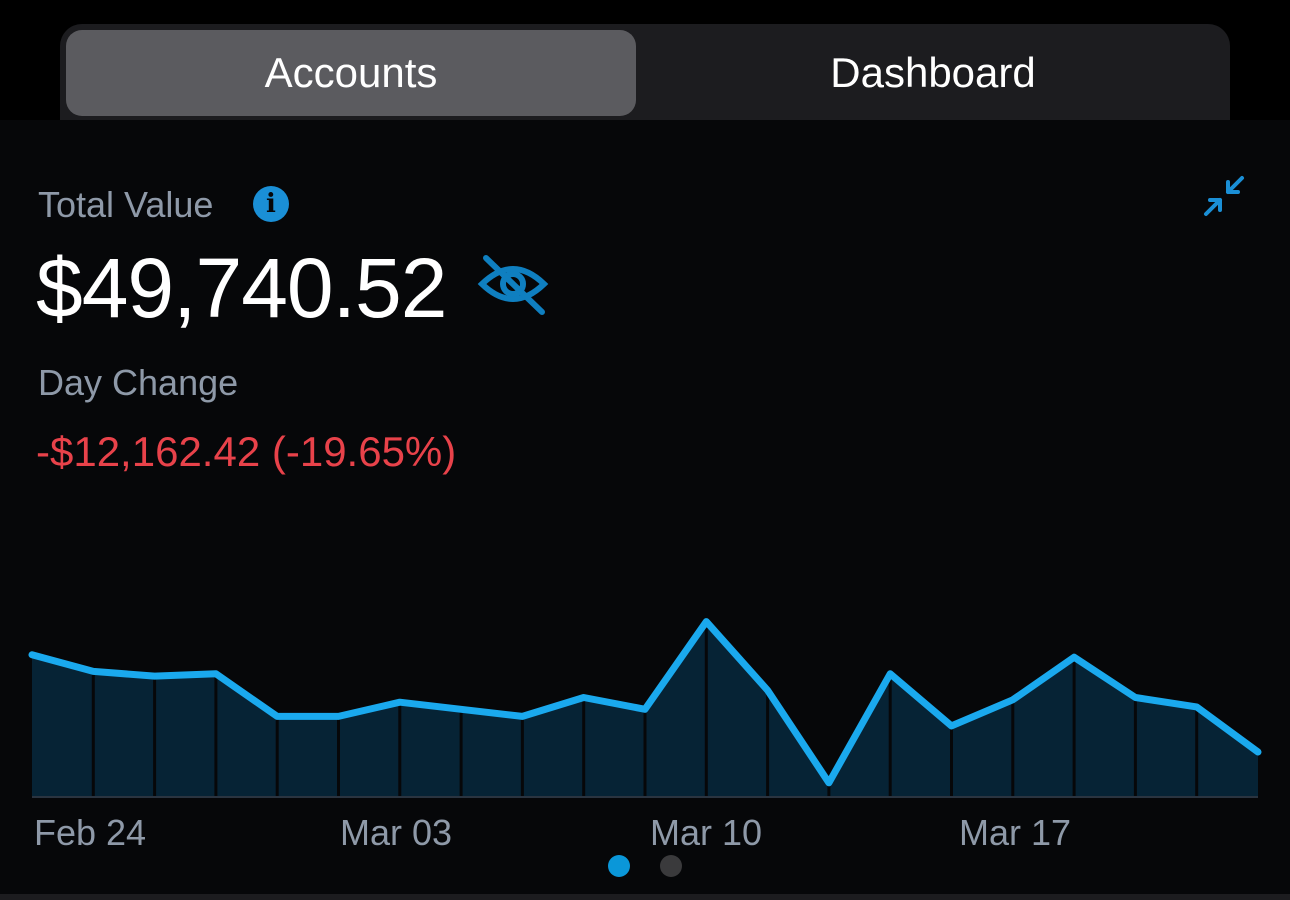 The height and width of the screenshot is (900, 1290). Describe the element at coordinates (241, 288) in the screenshot. I see `total-value: $49,740.52` at that location.